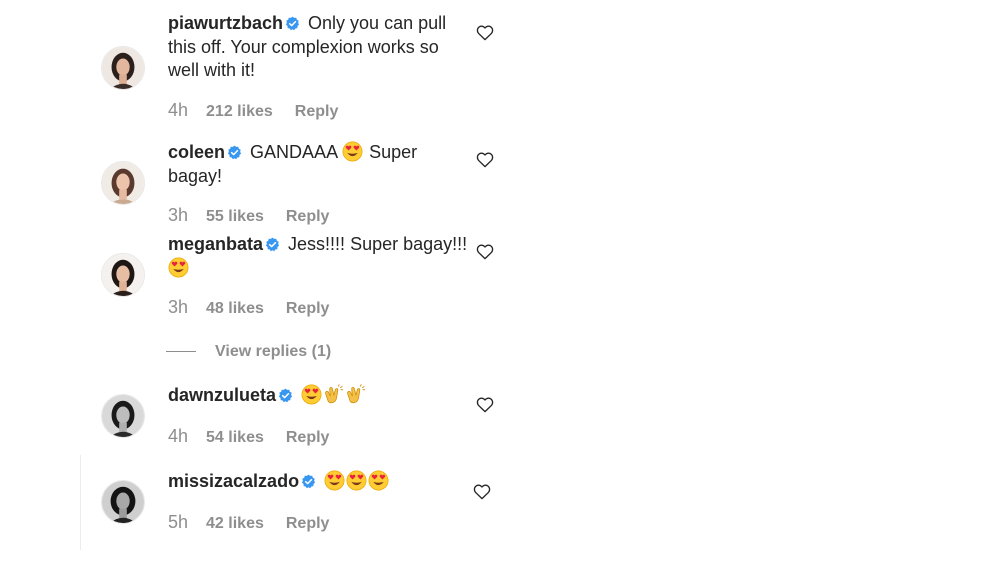 Image resolution: width=1000 pixels, height=563 pixels. Describe the element at coordinates (273, 351) in the screenshot. I see `view-replies-label: View replies (1)` at that location.